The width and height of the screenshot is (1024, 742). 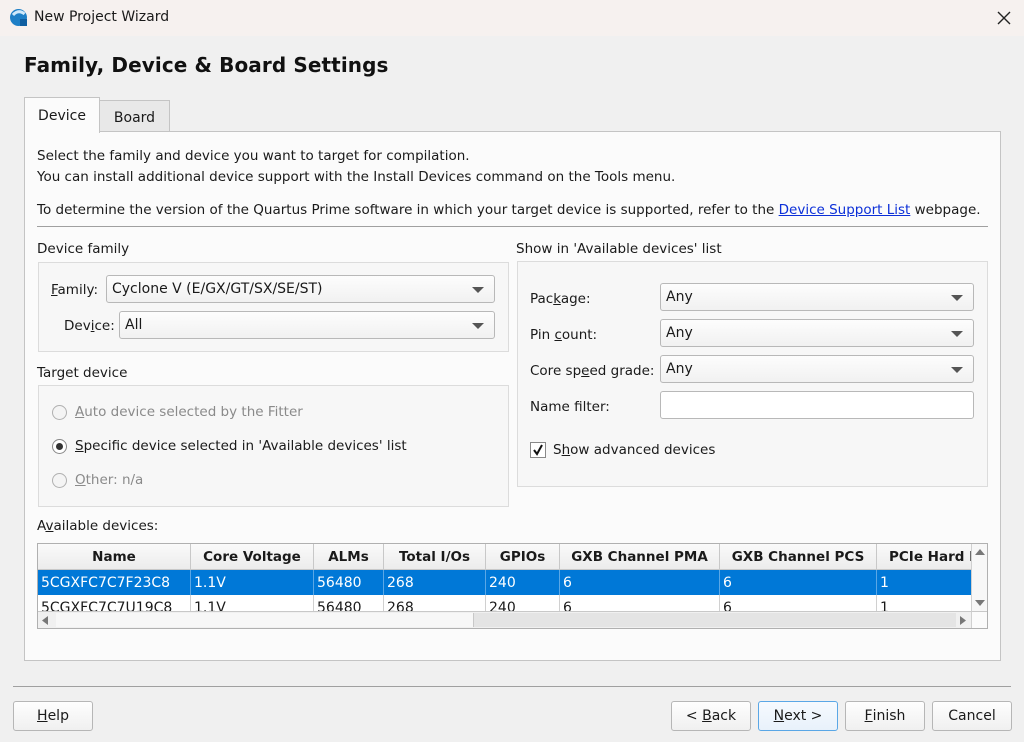 I want to click on finish-button: Finish, so click(x=885, y=716).